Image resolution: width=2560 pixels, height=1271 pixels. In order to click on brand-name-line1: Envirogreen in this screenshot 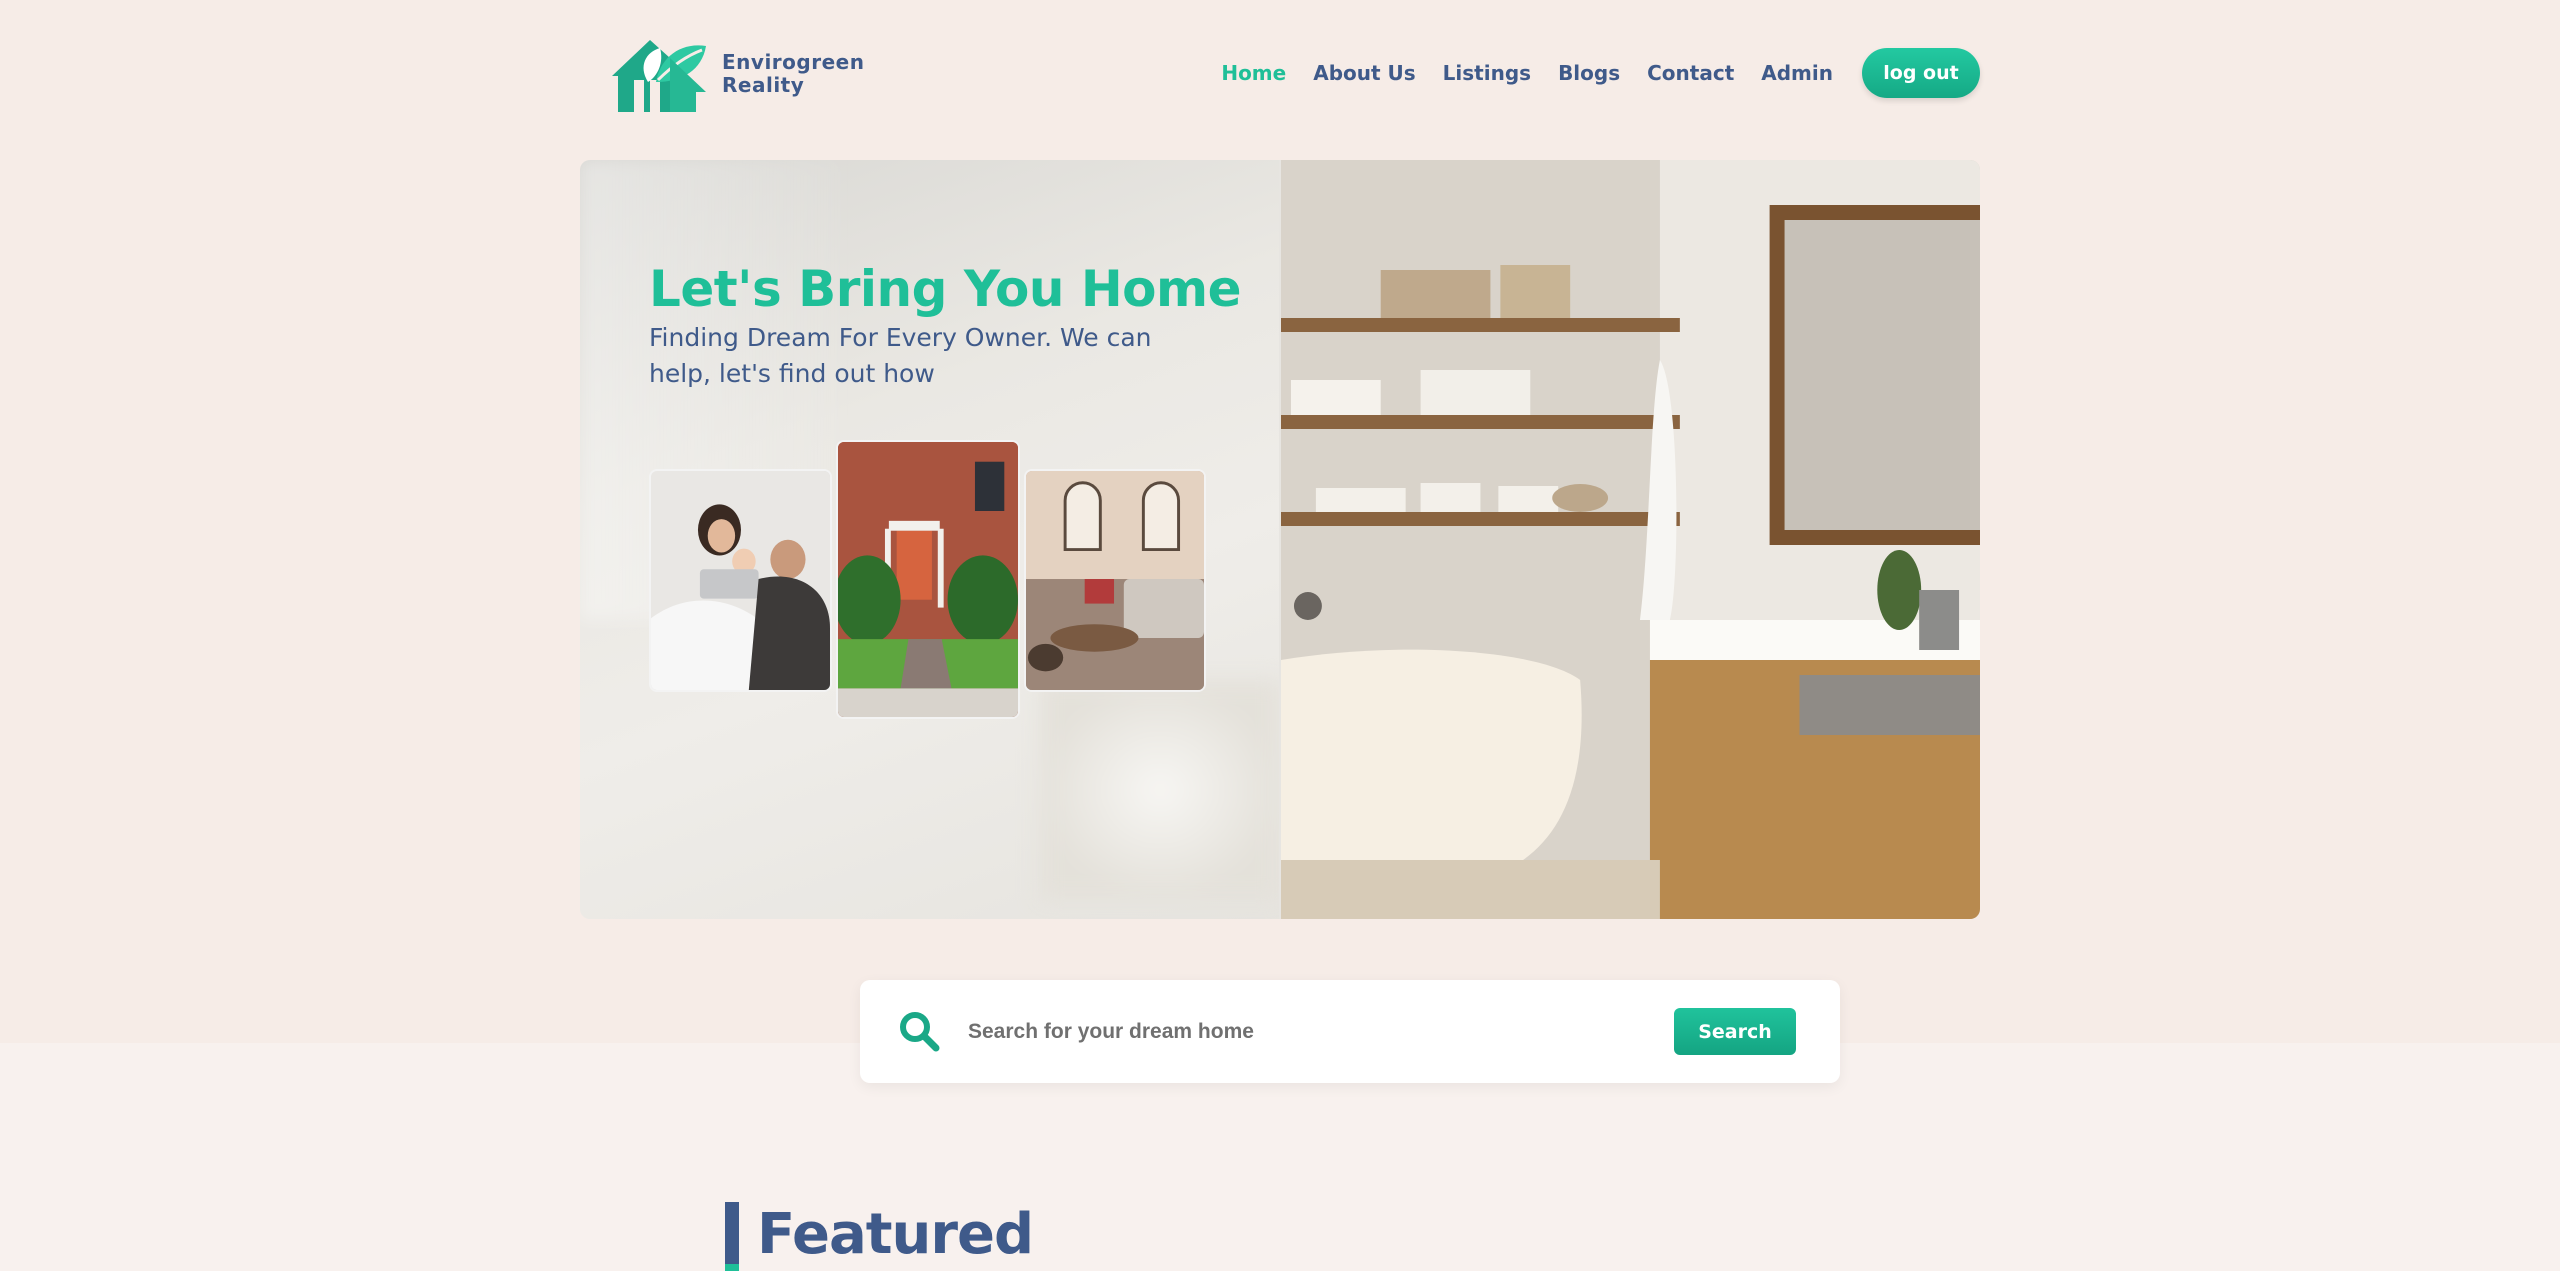, I will do `click(793, 62)`.